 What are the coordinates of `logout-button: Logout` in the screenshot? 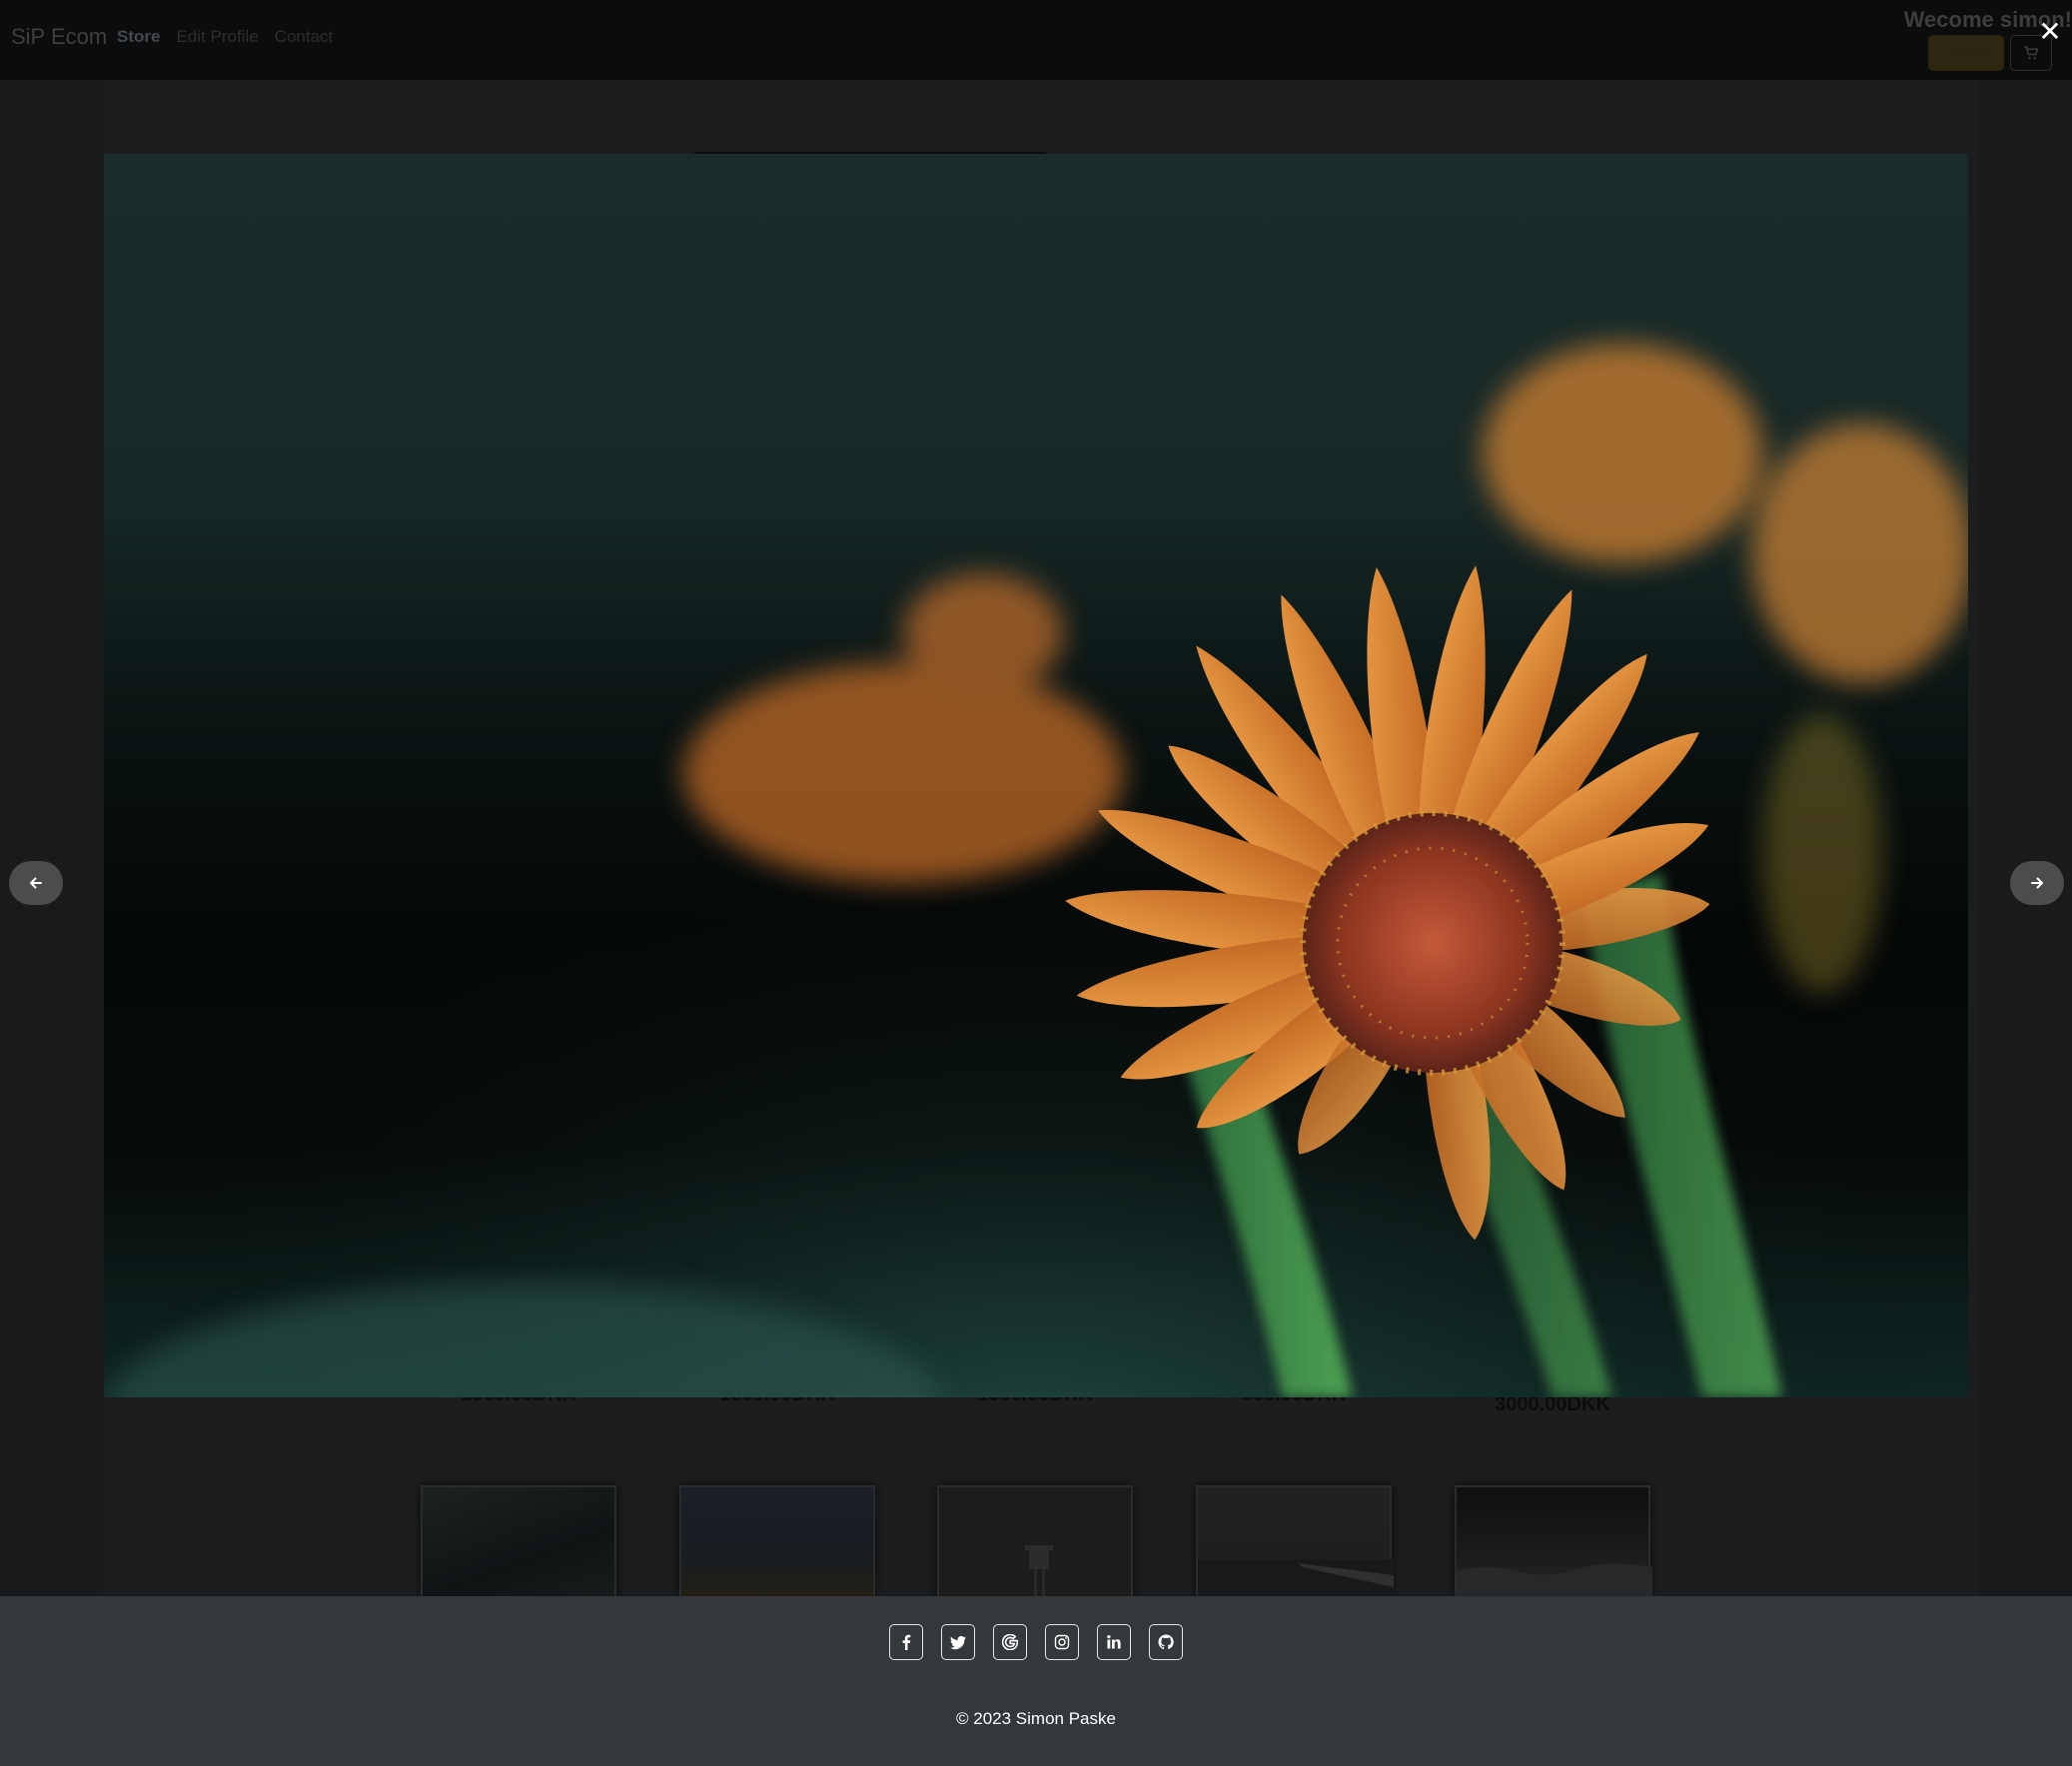 It's located at (1966, 53).